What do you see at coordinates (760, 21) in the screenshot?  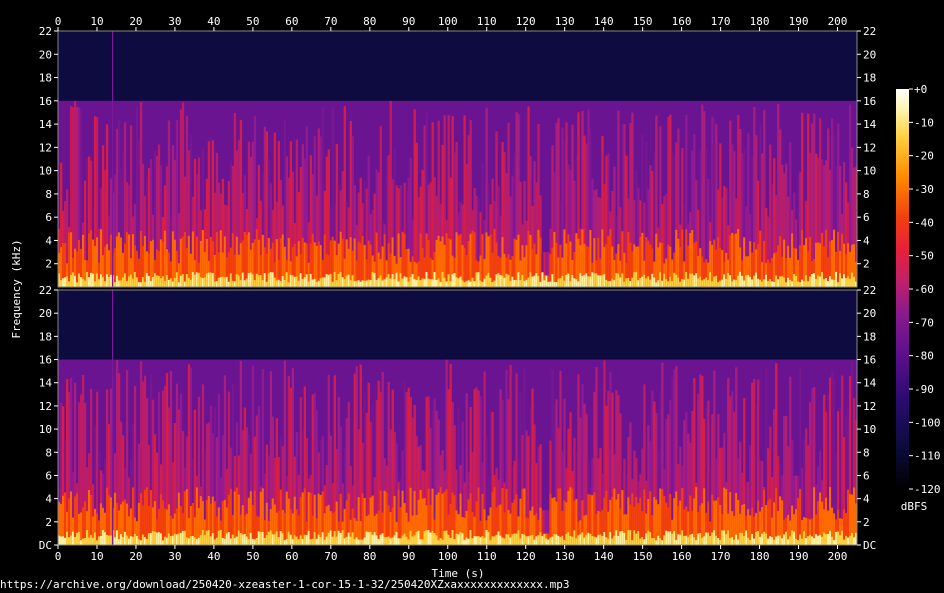 I see `x-tick-label-top: 180` at bounding box center [760, 21].